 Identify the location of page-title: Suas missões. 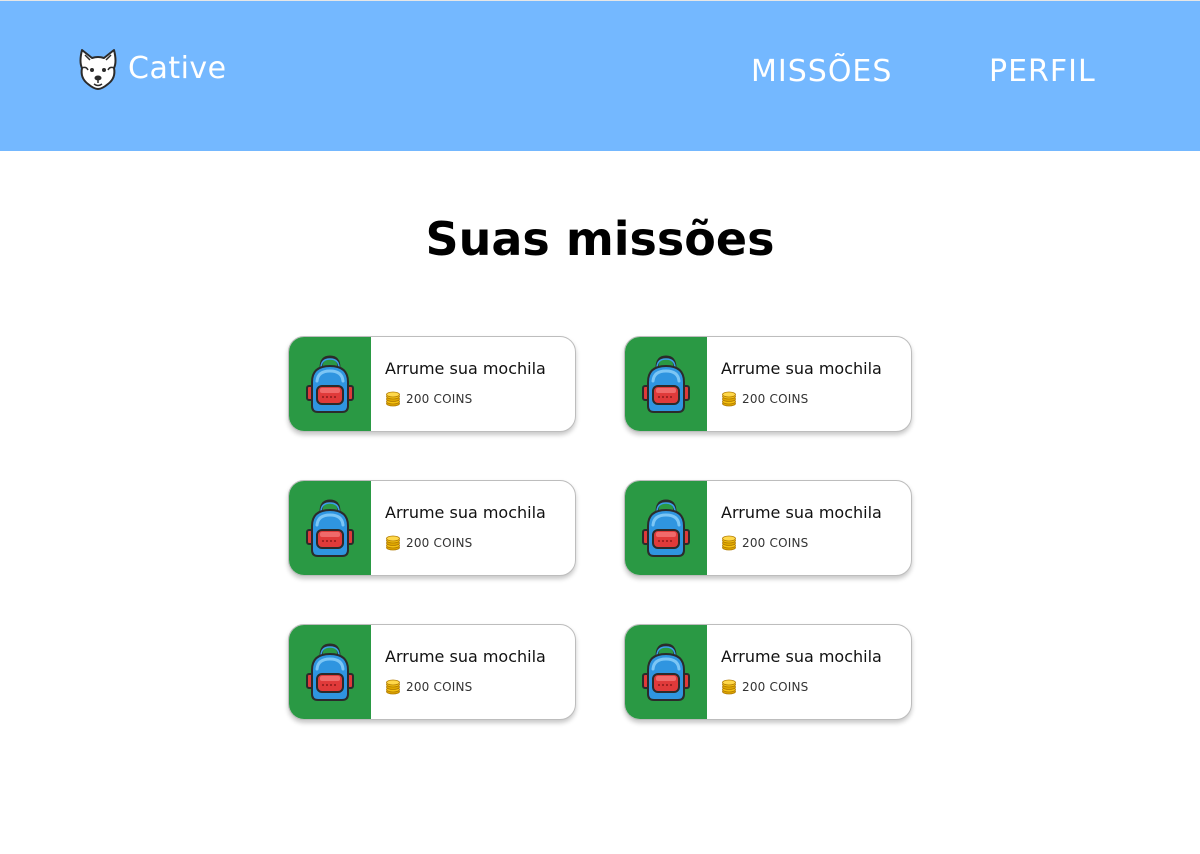
(600, 239).